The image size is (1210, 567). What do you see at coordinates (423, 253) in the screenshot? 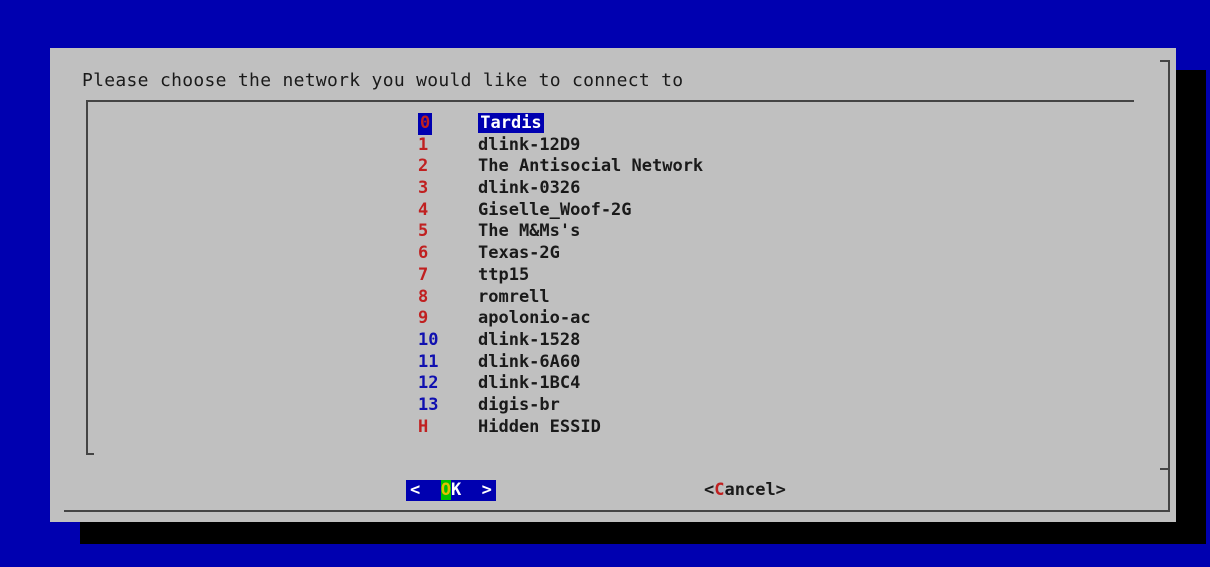
I see `network-tag: 6` at bounding box center [423, 253].